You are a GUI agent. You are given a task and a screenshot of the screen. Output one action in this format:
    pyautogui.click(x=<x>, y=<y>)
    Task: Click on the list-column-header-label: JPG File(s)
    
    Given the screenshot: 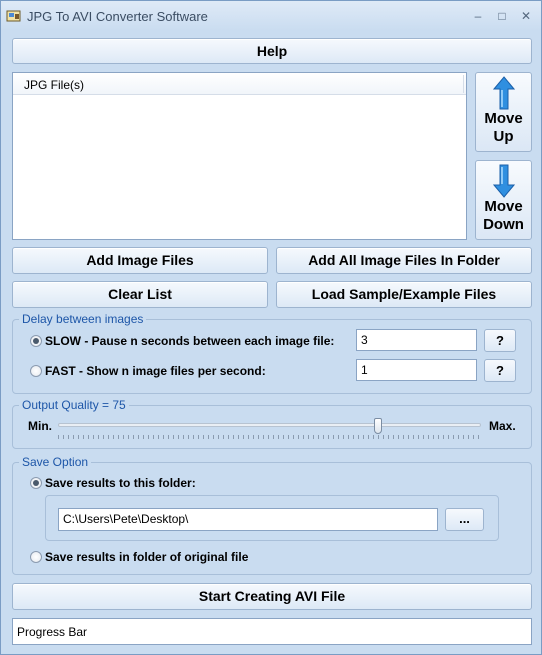 What is the action you would take?
    pyautogui.click(x=54, y=85)
    